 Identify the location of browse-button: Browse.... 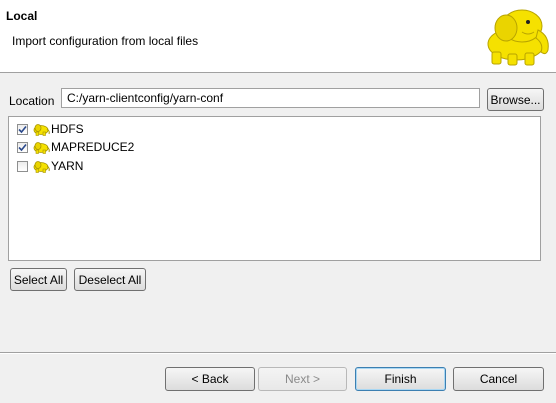
(515, 99).